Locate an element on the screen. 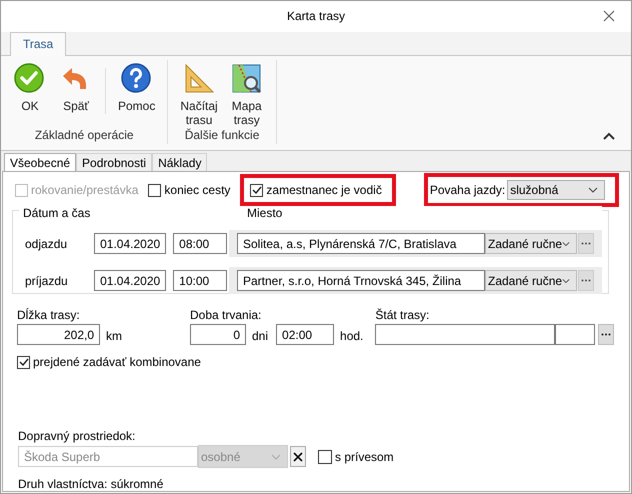  window-title: Karta trasy is located at coordinates (316, 16).